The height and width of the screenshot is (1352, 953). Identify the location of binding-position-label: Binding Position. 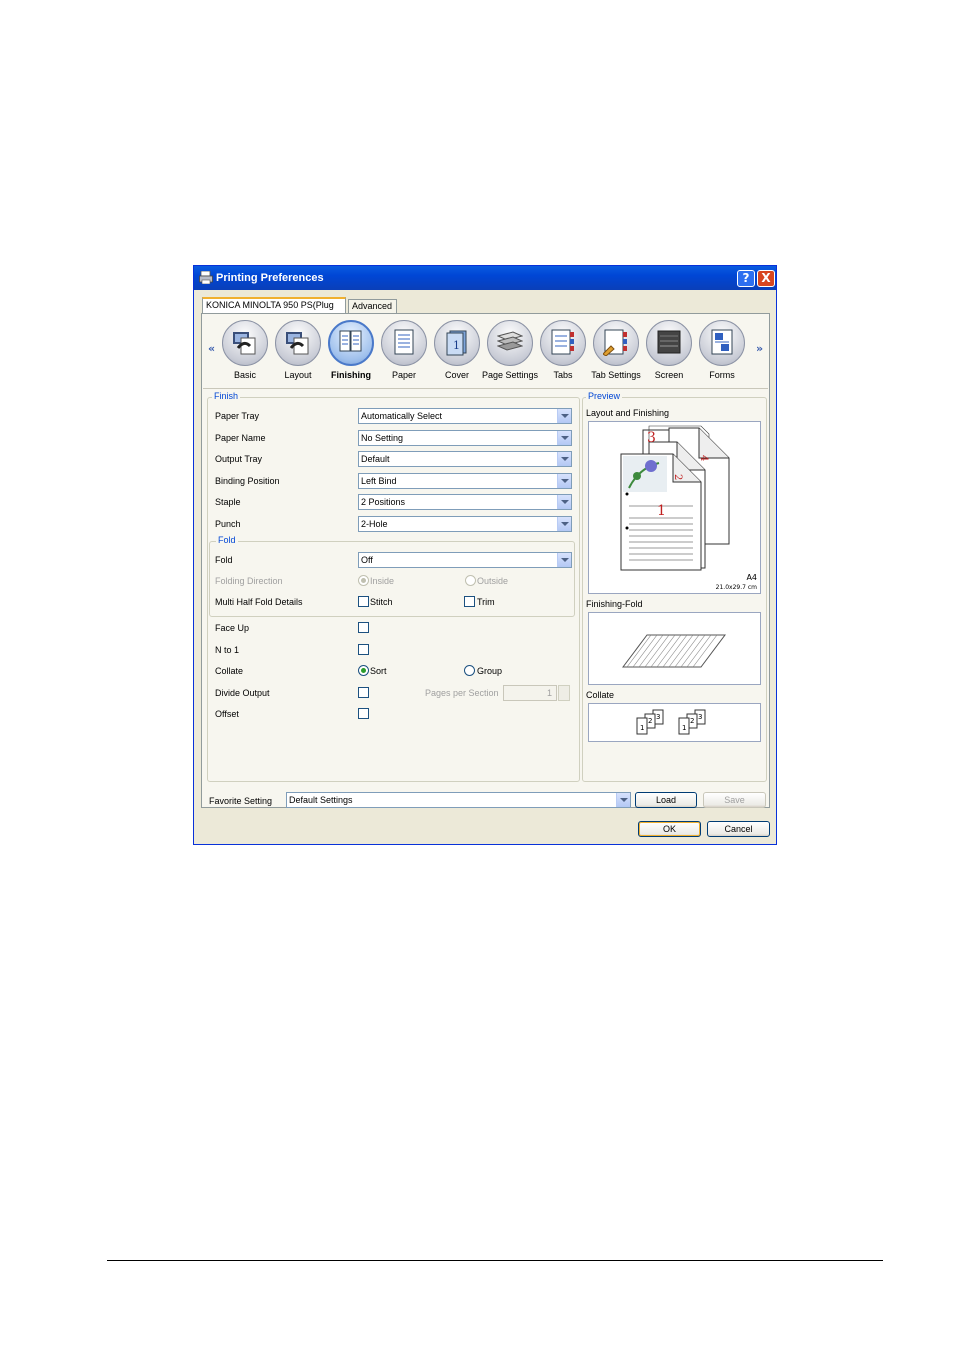
(247, 481).